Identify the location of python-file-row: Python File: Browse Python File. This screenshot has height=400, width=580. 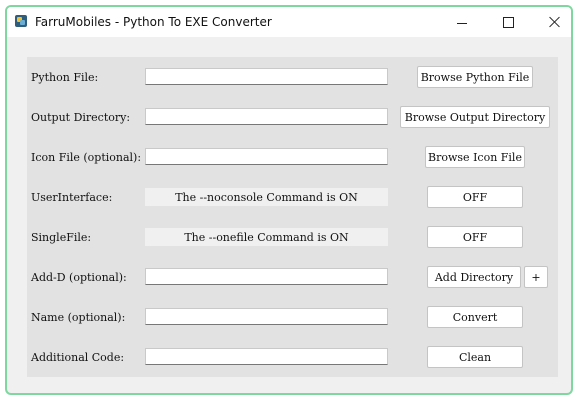
(292, 79).